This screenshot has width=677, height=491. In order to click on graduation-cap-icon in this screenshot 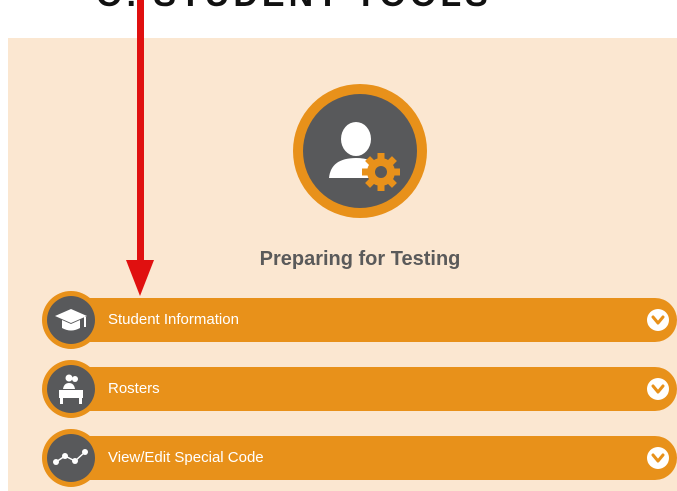, I will do `click(71, 320)`.